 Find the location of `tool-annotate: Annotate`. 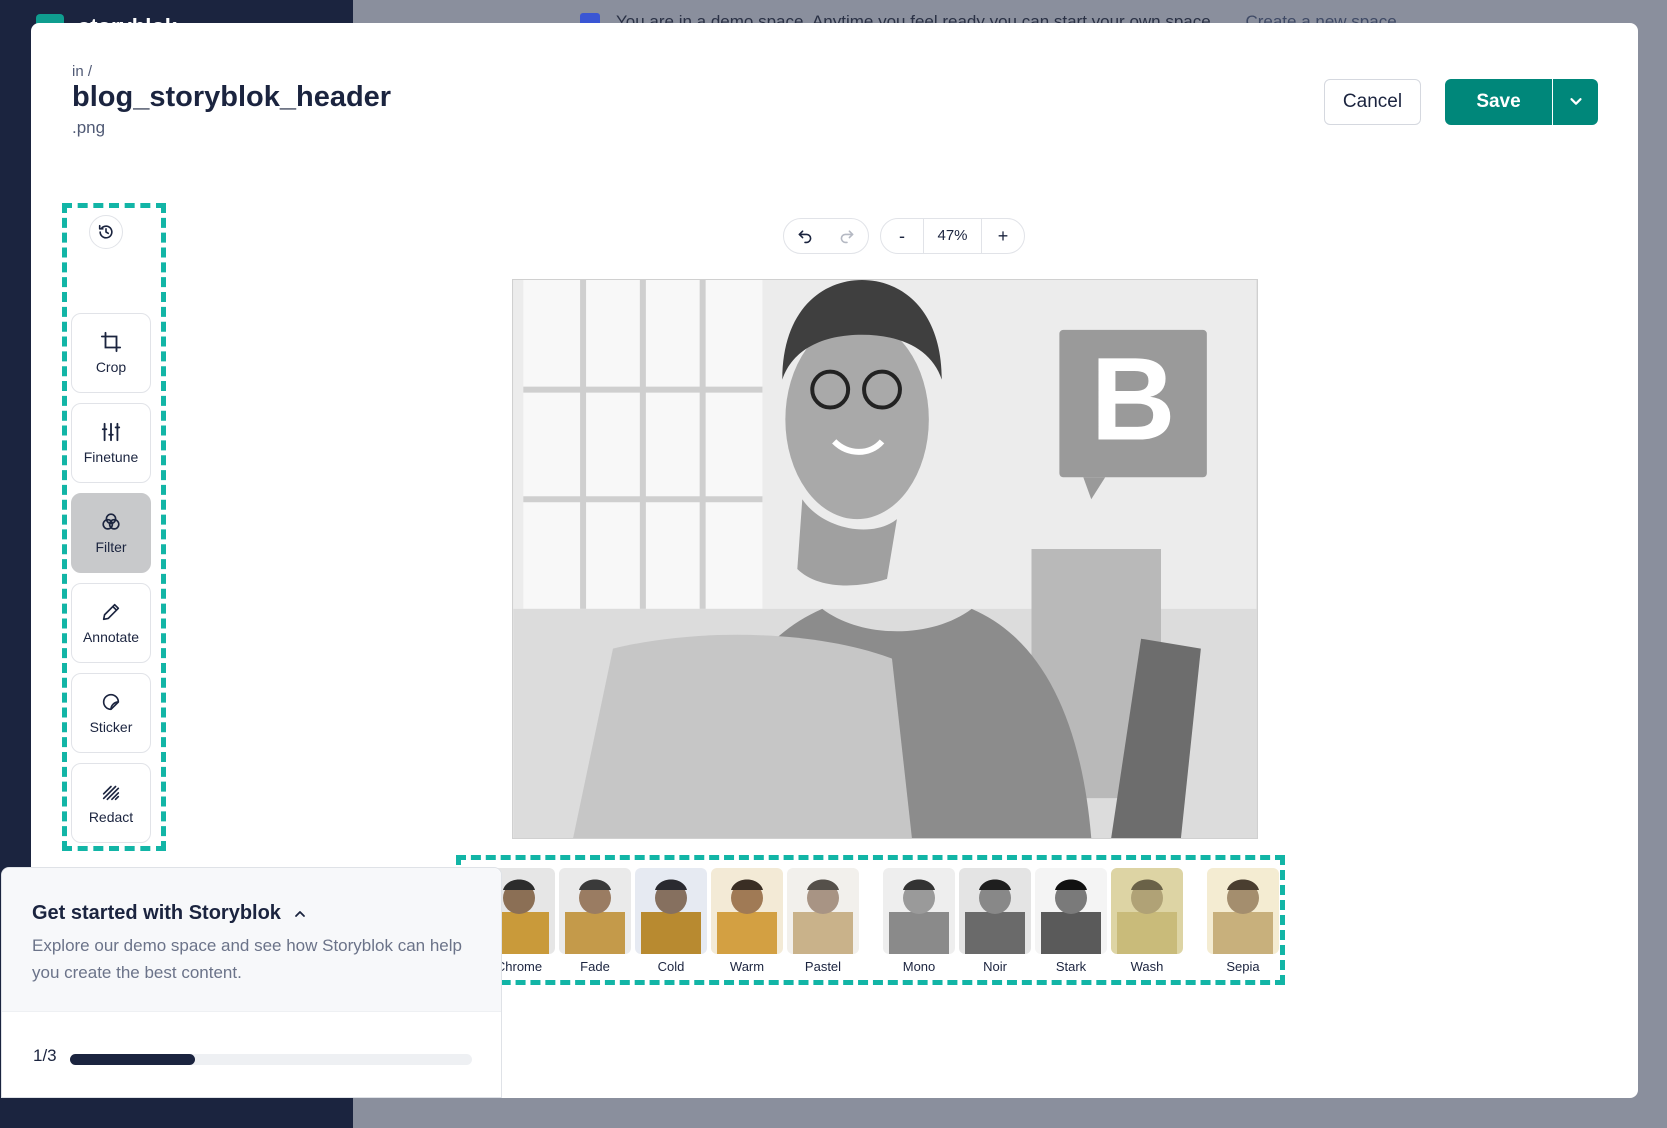

tool-annotate: Annotate is located at coordinates (111, 623).